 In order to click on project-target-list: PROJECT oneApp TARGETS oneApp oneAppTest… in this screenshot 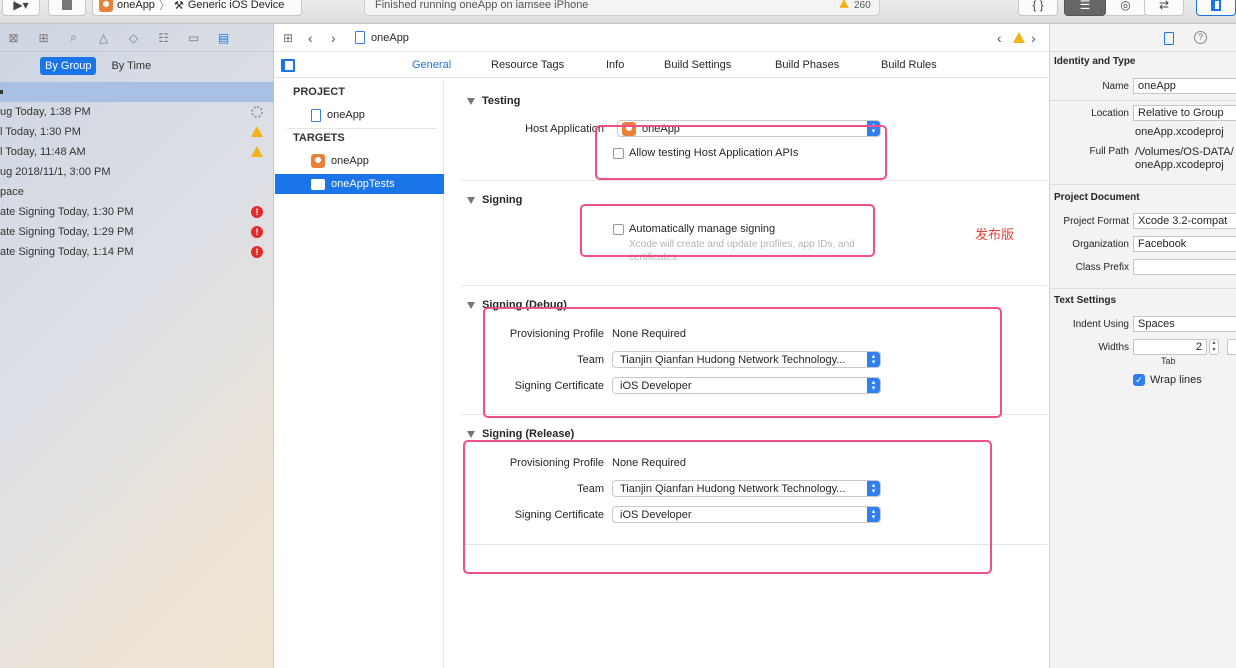, I will do `click(359, 374)`.